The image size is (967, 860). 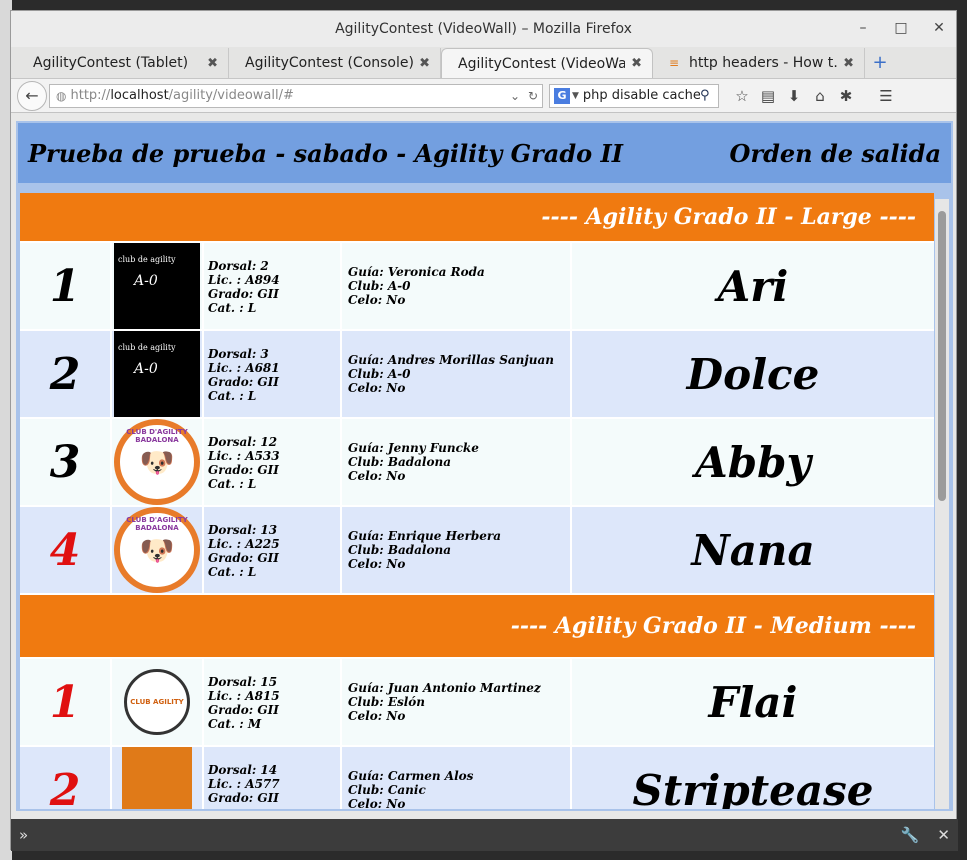 What do you see at coordinates (768, 96) in the screenshot?
I see `clipboard-icon: ▤` at bounding box center [768, 96].